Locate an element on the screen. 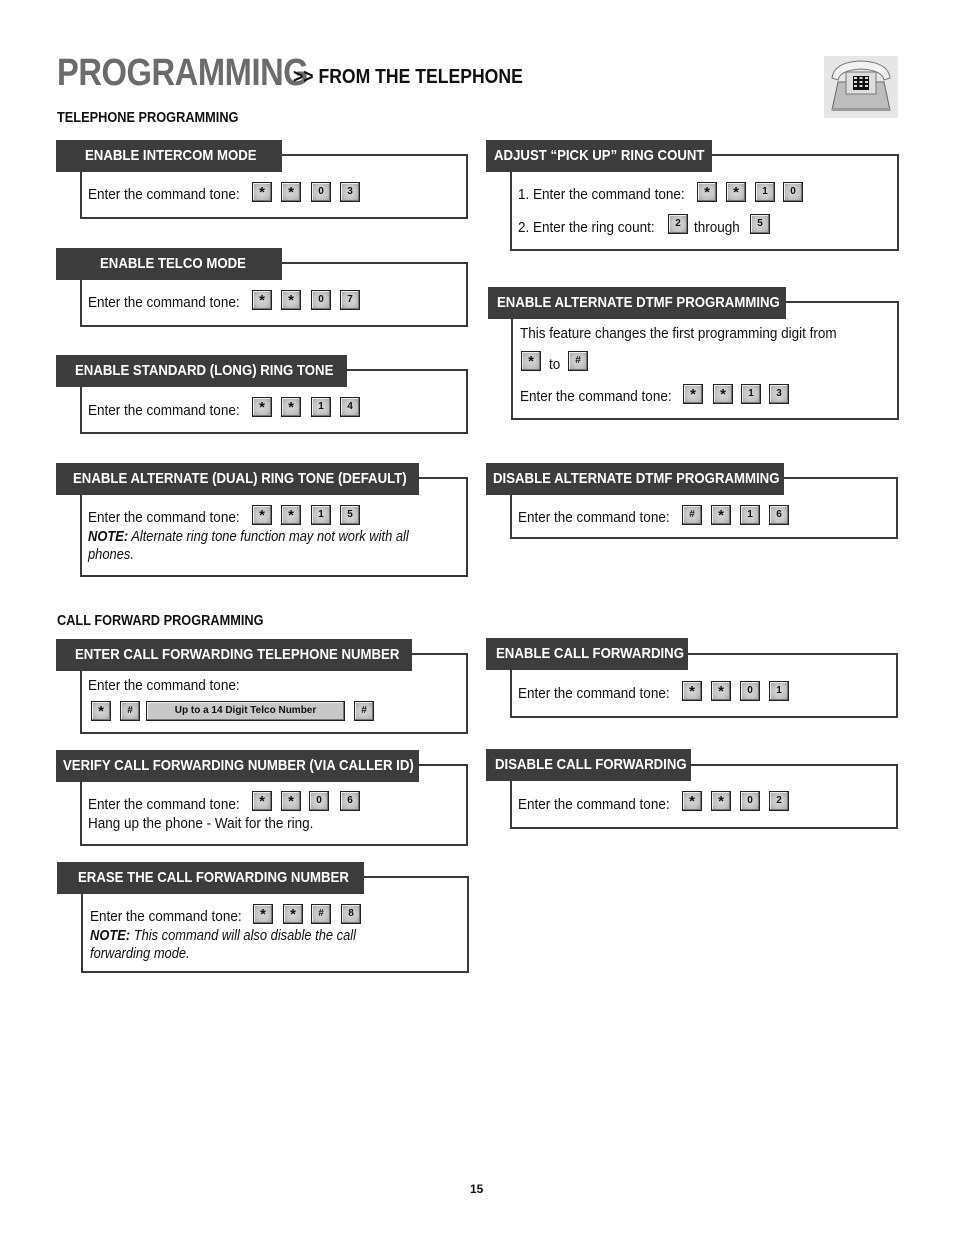  keypad-key: 7 is located at coordinates (350, 300).